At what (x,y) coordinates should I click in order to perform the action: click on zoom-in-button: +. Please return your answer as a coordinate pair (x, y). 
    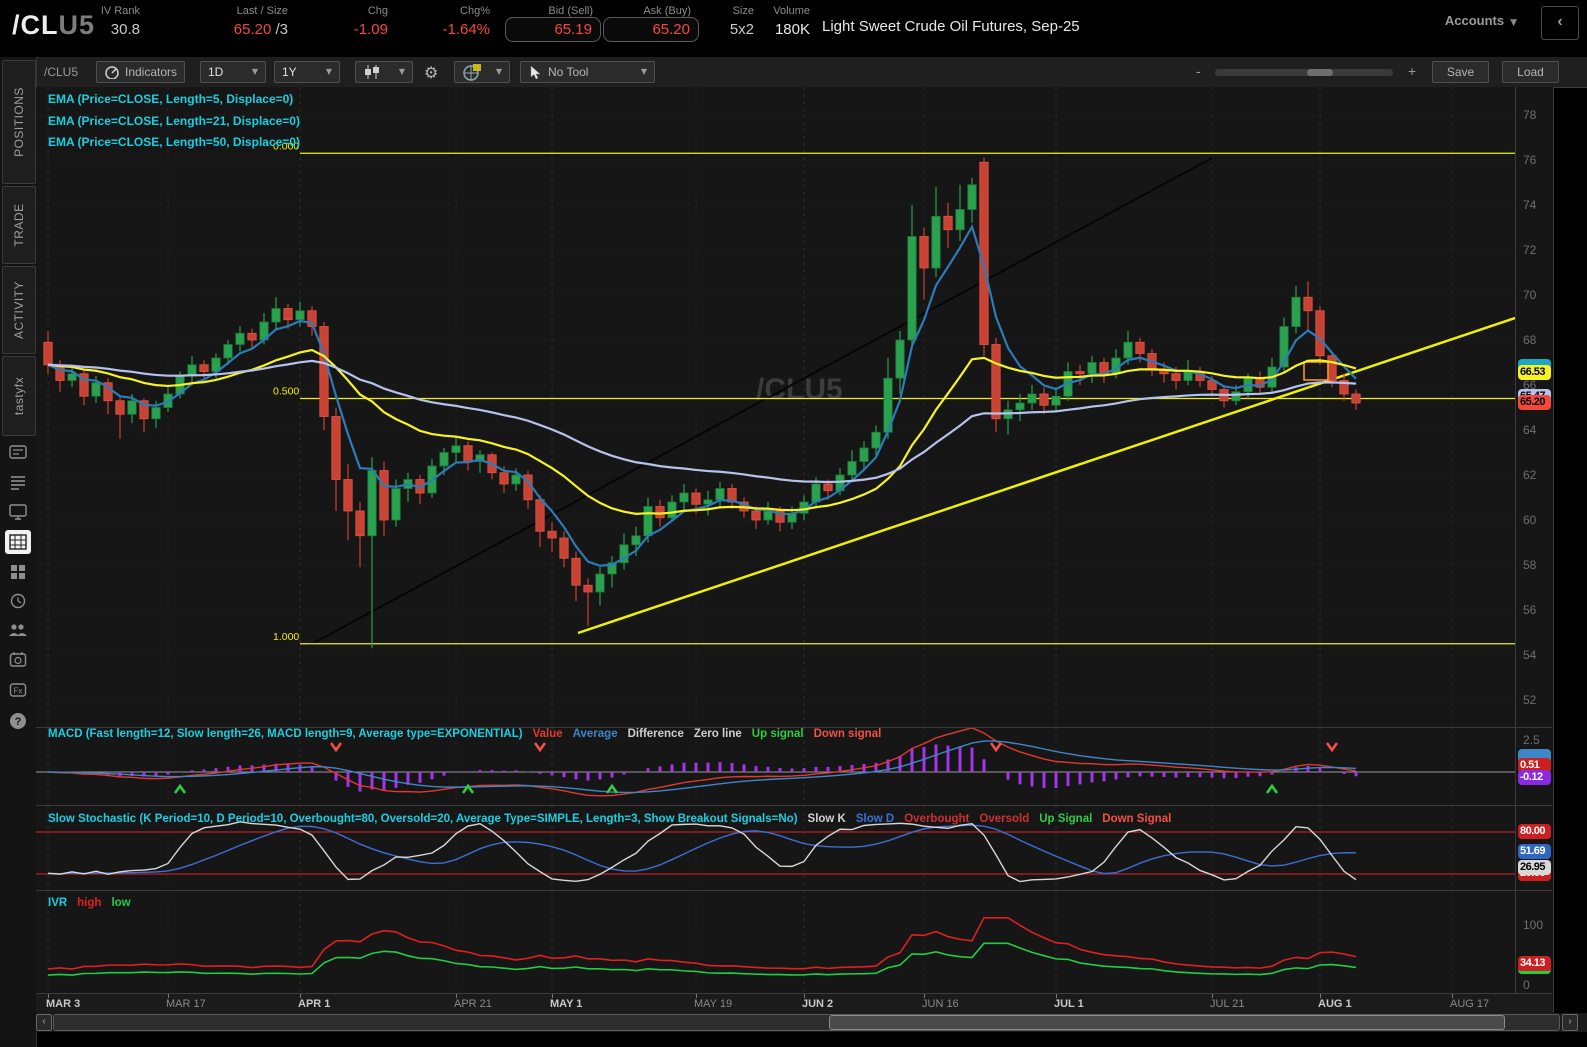
    Looking at the image, I should click on (1412, 71).